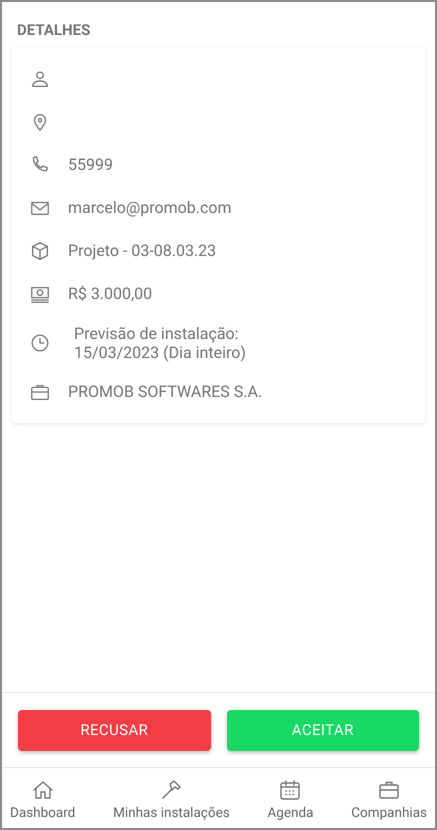 The height and width of the screenshot is (830, 437). Describe the element at coordinates (389, 813) in the screenshot. I see `nav-tab: Companhias` at that location.